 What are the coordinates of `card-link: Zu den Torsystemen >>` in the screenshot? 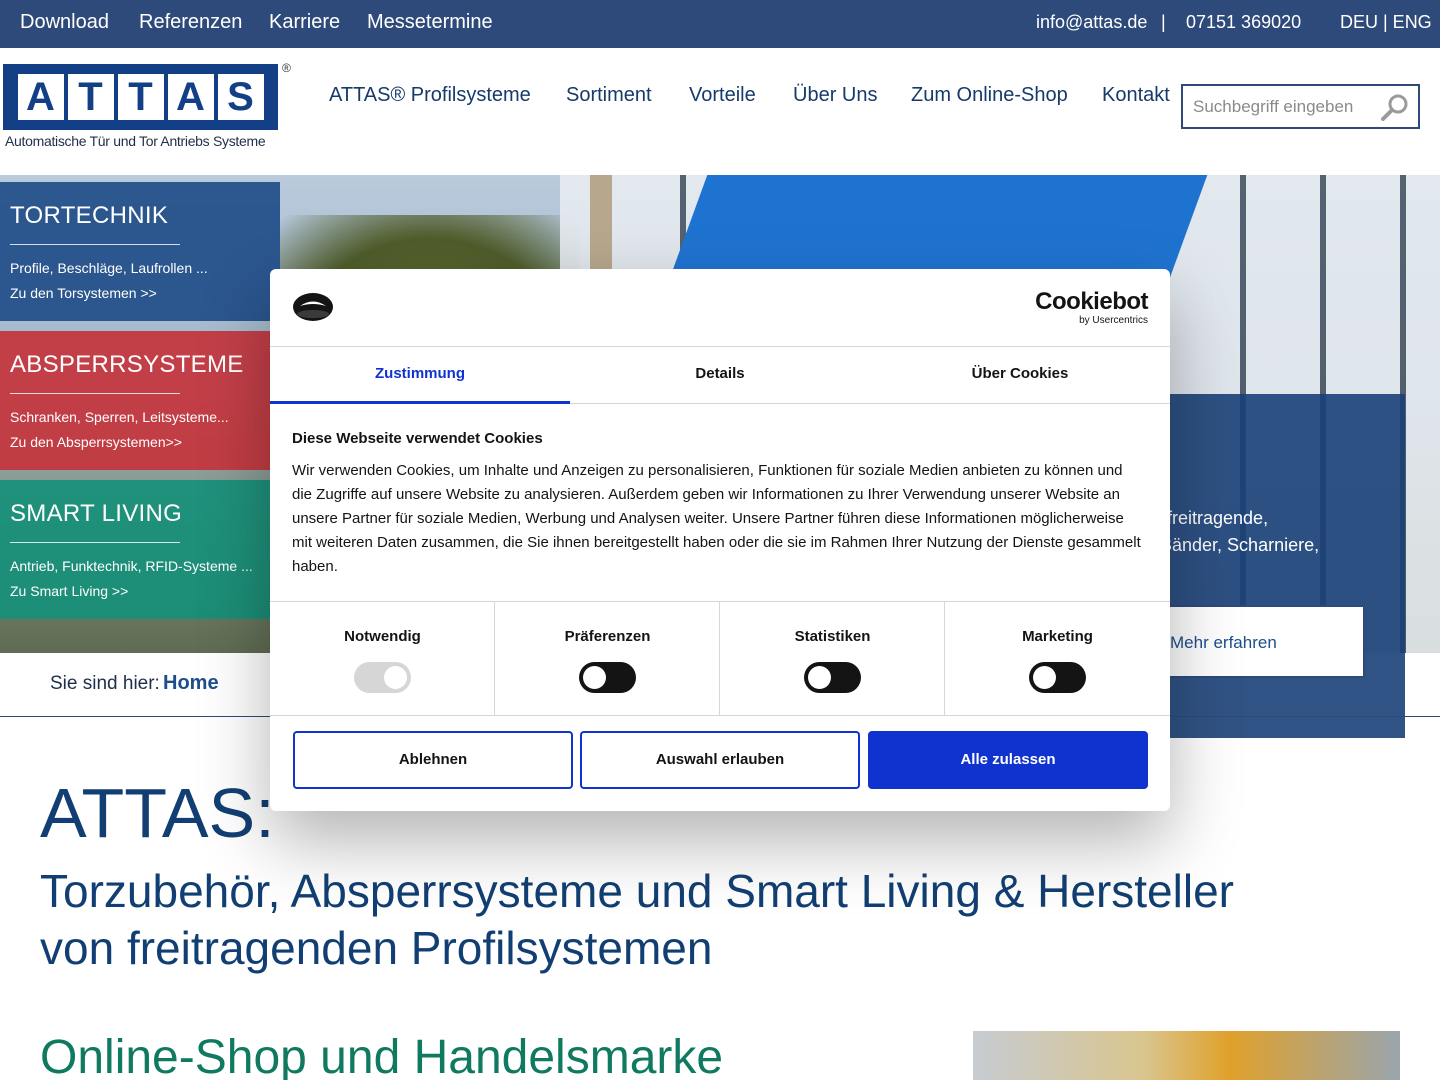 It's located at (83, 293).